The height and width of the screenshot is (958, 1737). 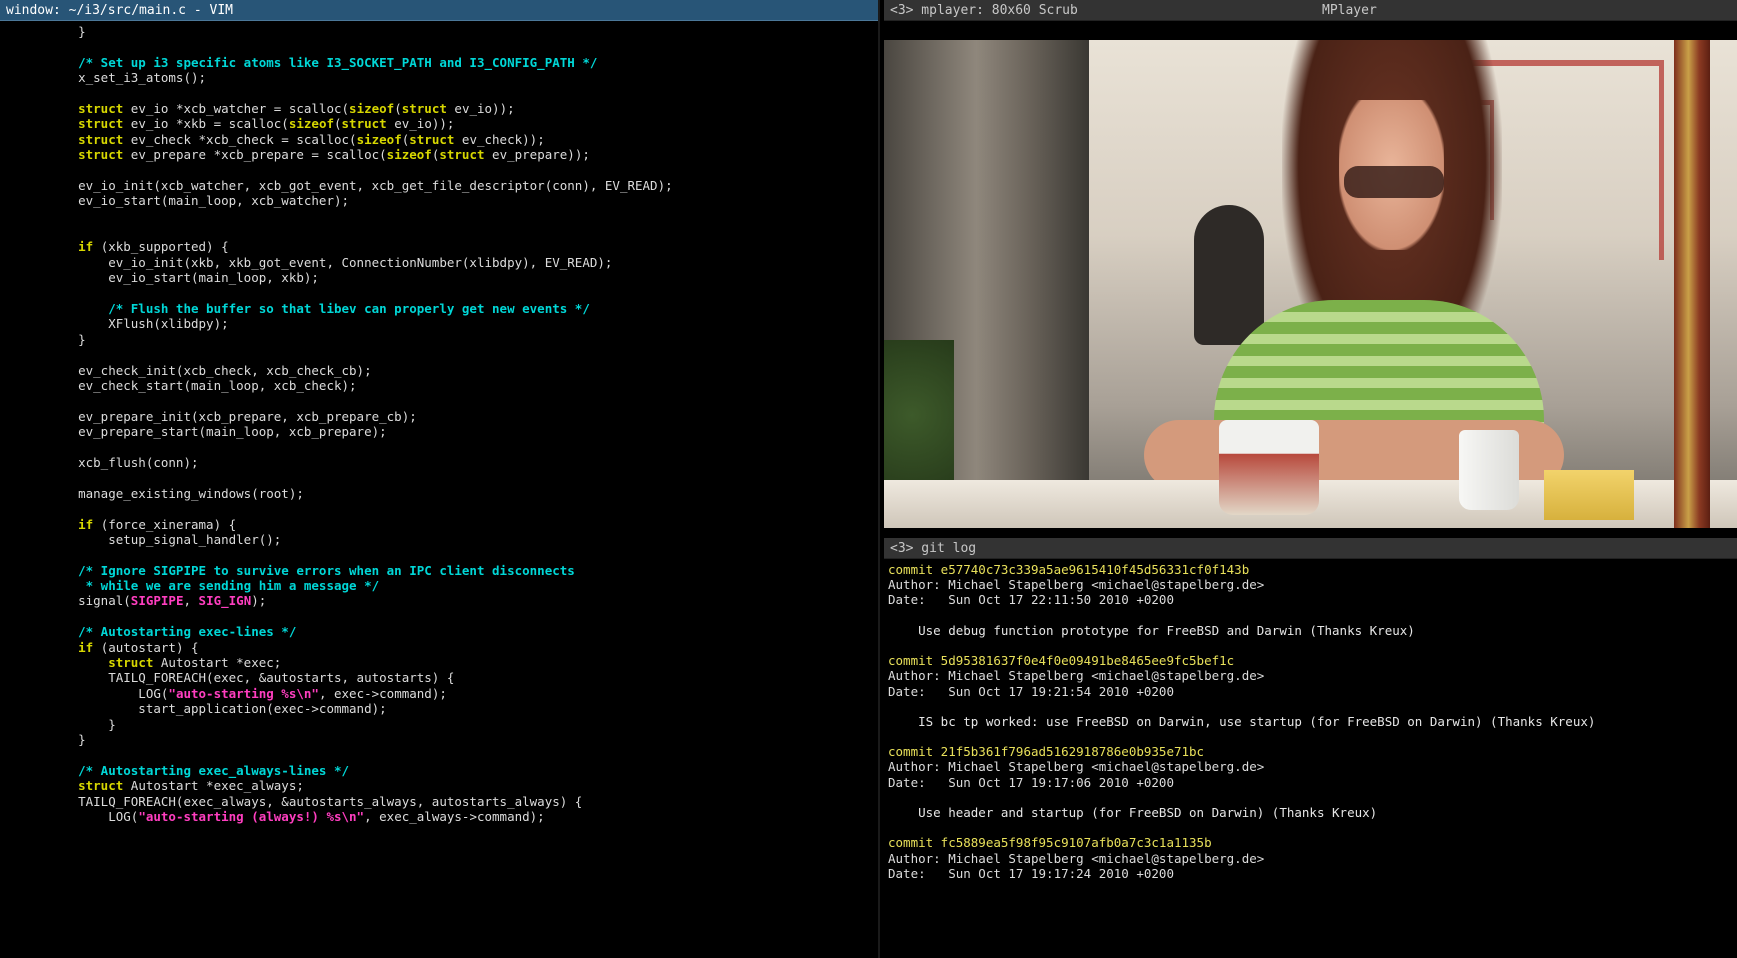 What do you see at coordinates (463, 647) in the screenshot?
I see `code-line: if (autostart) {` at bounding box center [463, 647].